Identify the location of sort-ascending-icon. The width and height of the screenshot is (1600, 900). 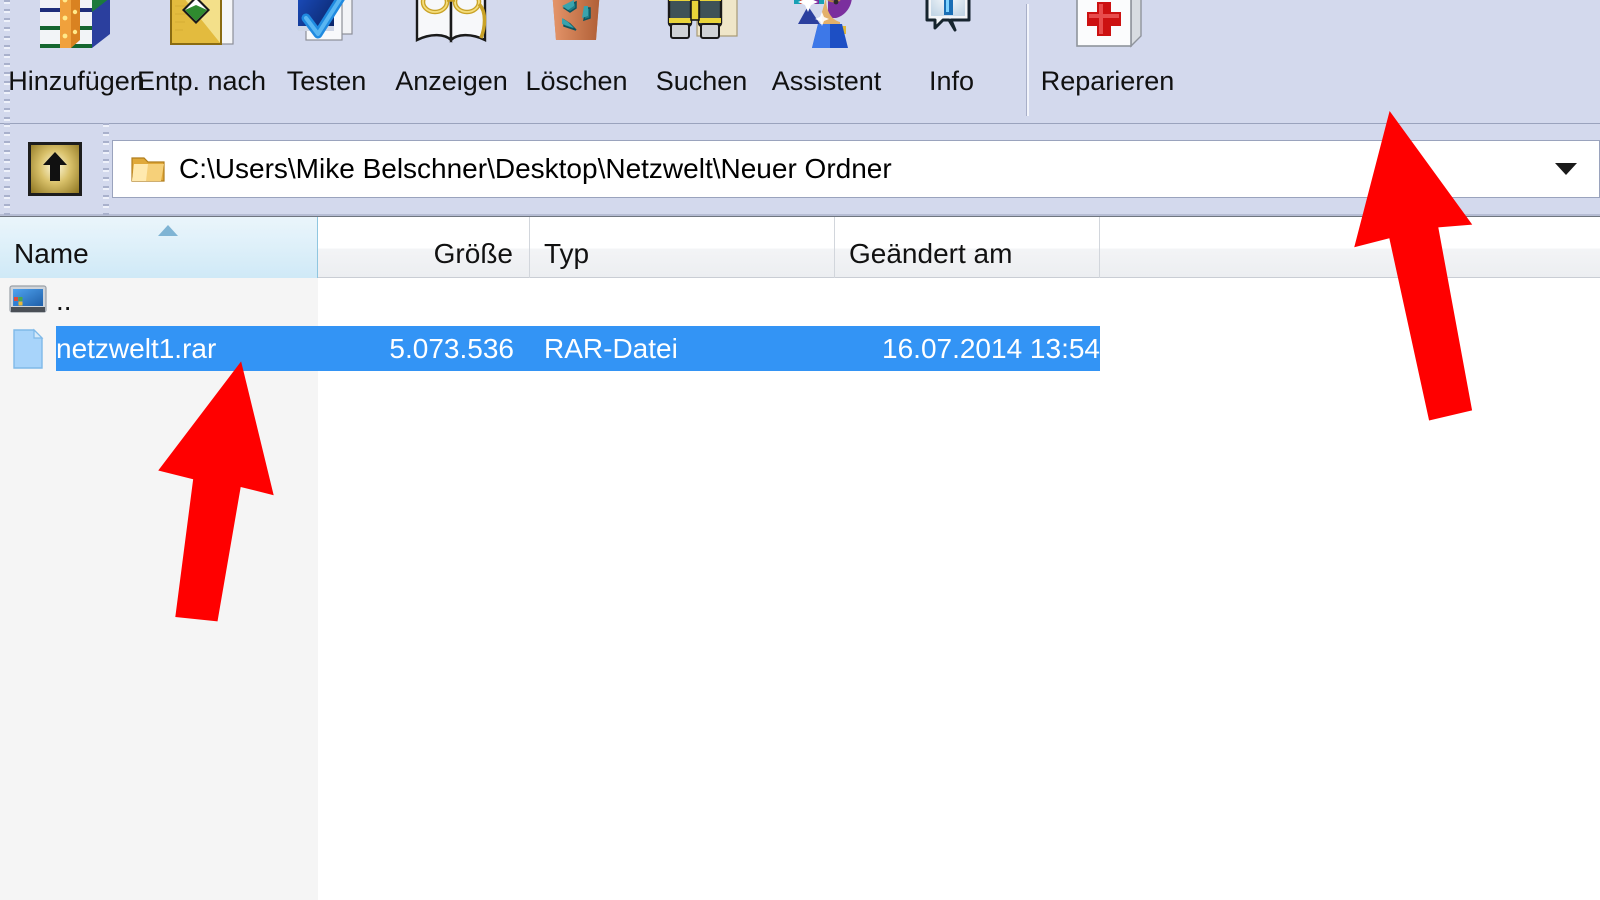
(168, 230).